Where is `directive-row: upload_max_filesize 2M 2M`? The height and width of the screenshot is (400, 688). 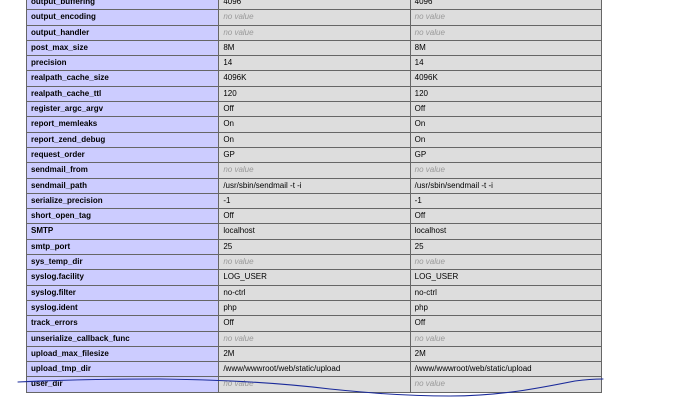 directive-row: upload_max_filesize 2M 2M is located at coordinates (314, 354).